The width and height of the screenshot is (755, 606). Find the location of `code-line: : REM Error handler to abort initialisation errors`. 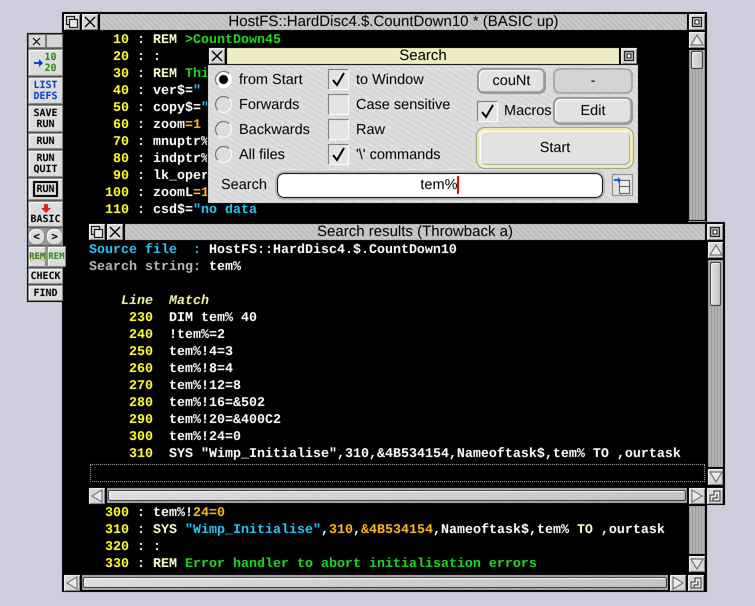

code-line: : REM Error handler to abort initialisation errors is located at coordinates (336, 564).